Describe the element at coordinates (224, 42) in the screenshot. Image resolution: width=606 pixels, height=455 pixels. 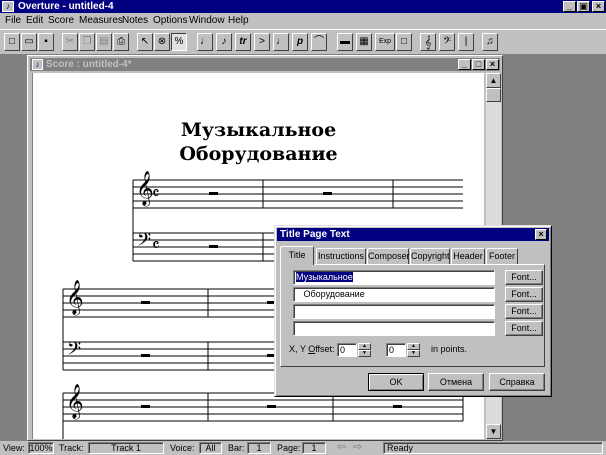
I see `grace-note-icon: ♪` at that location.